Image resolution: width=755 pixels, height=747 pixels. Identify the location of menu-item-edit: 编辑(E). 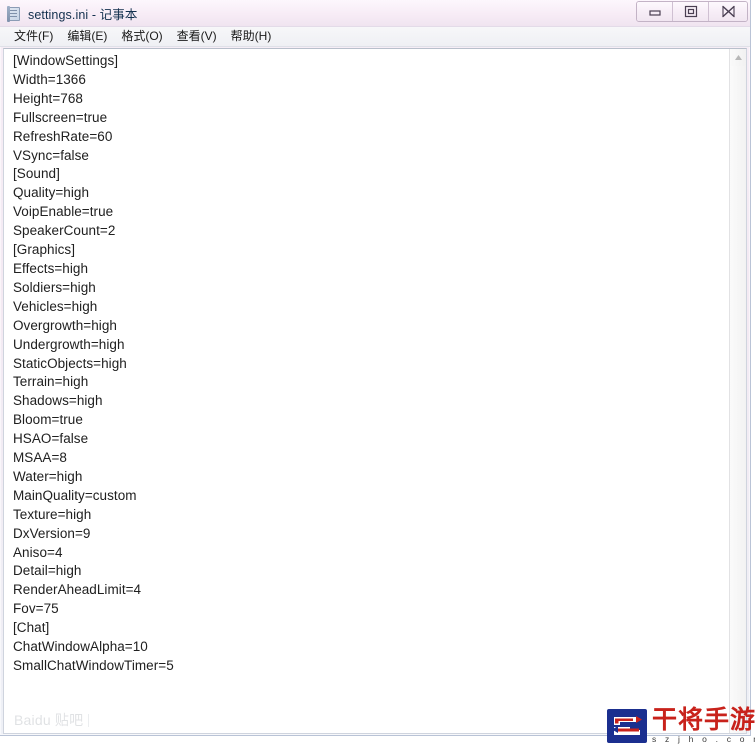
(88, 37).